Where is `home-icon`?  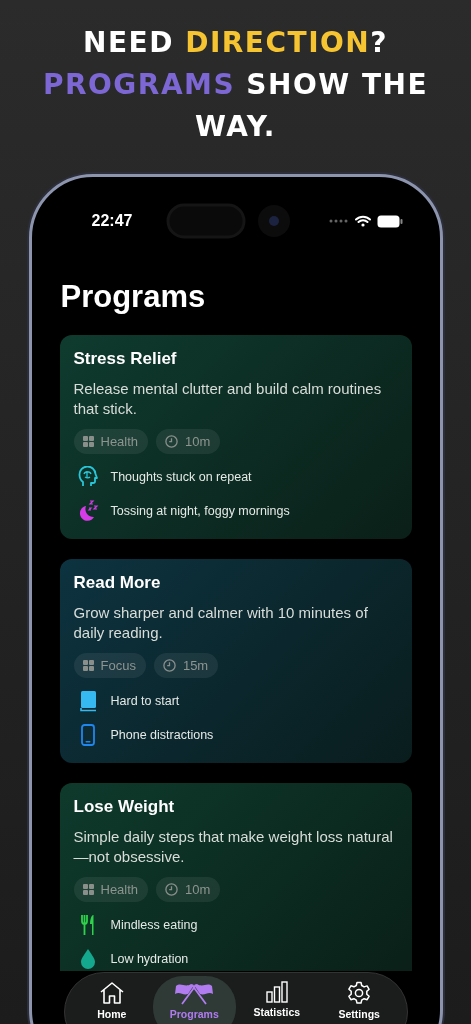 home-icon is located at coordinates (111, 993).